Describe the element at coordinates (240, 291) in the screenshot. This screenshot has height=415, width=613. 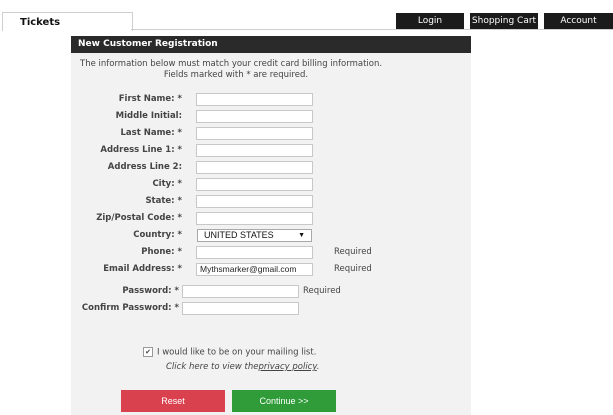
I see `password-input` at that location.